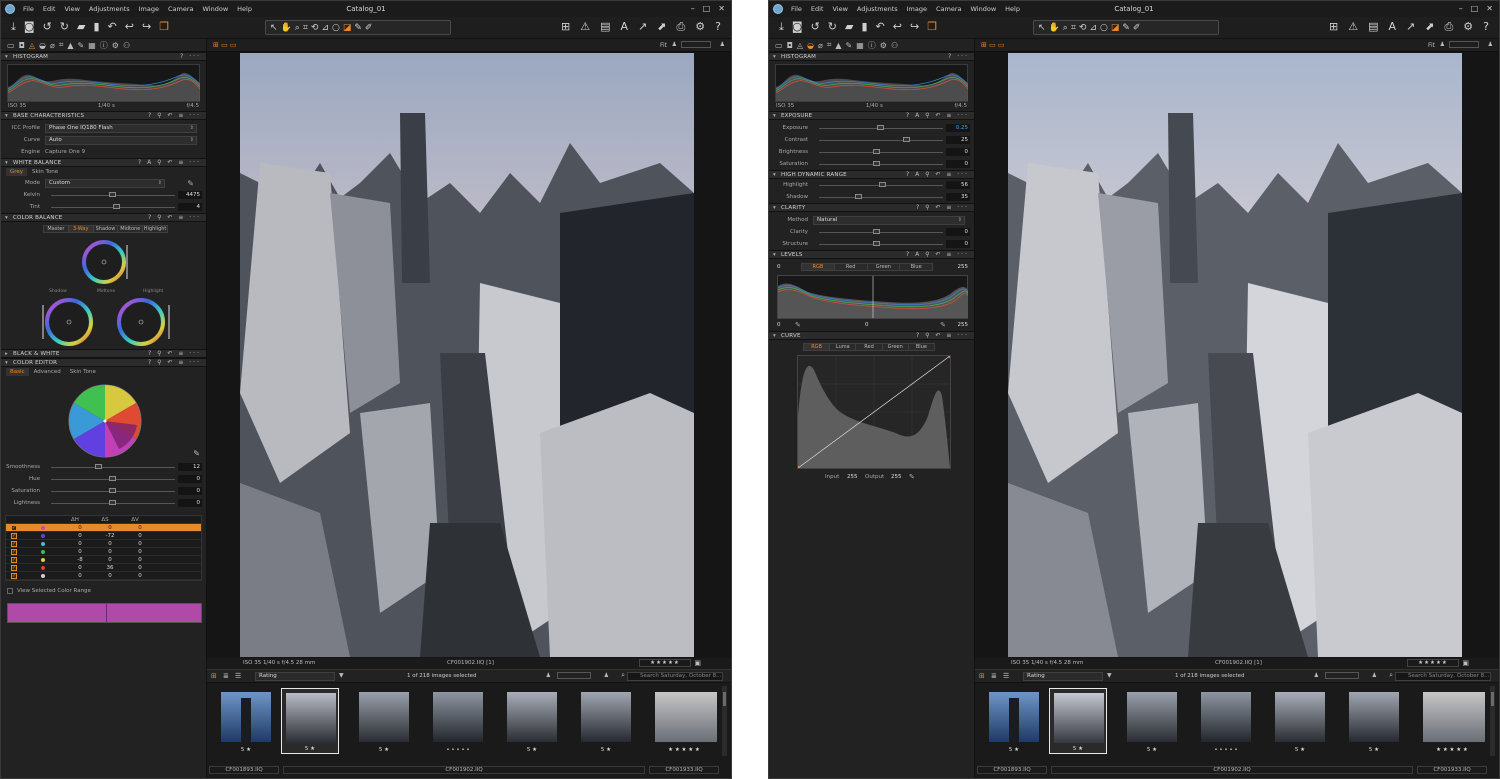 Image resolution: width=1500 pixels, height=779 pixels. What do you see at coordinates (832, 27) in the screenshot?
I see `rotate-right-icon: ↻` at bounding box center [832, 27].